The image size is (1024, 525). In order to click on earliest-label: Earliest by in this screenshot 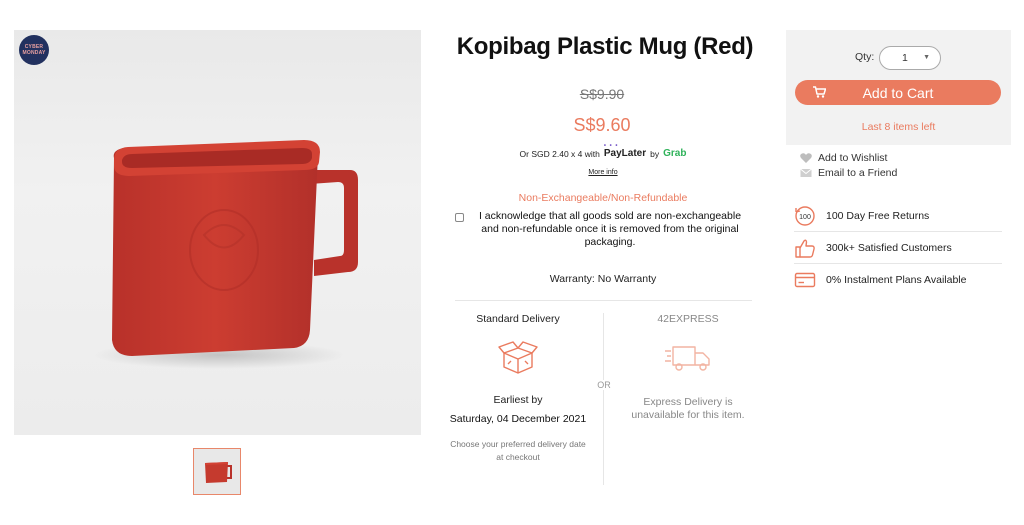, I will do `click(518, 400)`.